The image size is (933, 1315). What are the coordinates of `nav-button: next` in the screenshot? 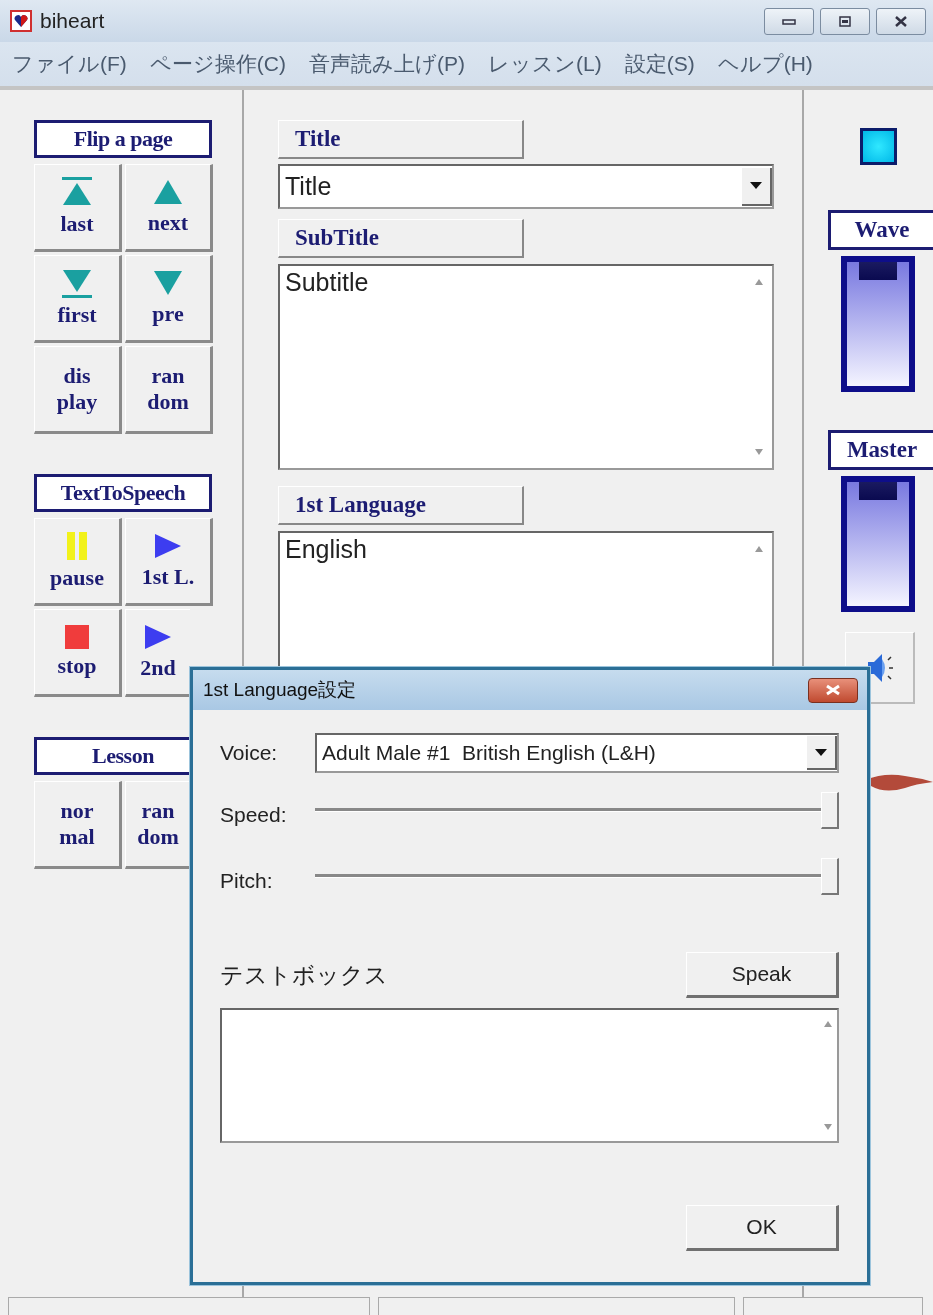 It's located at (169, 208).